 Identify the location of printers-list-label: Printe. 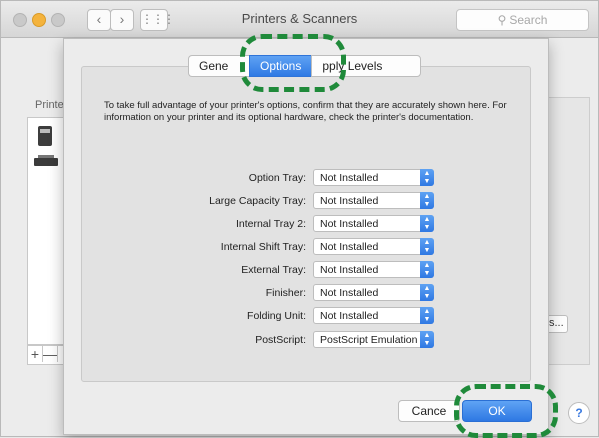
(49, 105).